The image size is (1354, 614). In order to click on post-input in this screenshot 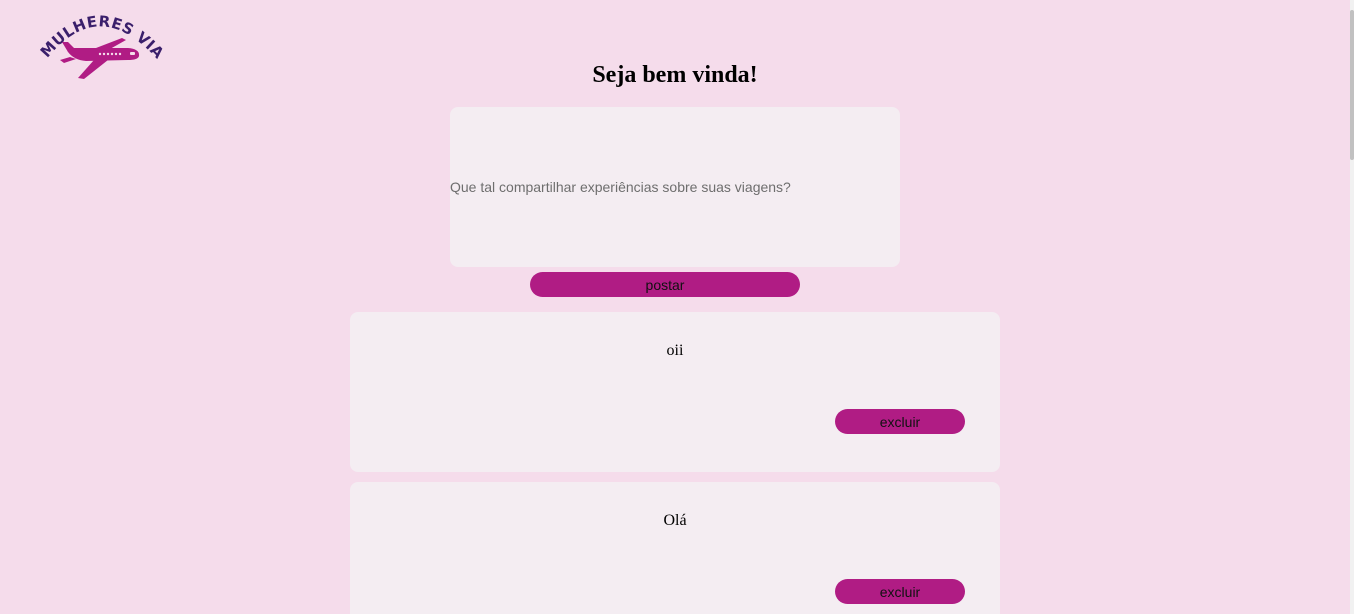, I will do `click(675, 187)`.